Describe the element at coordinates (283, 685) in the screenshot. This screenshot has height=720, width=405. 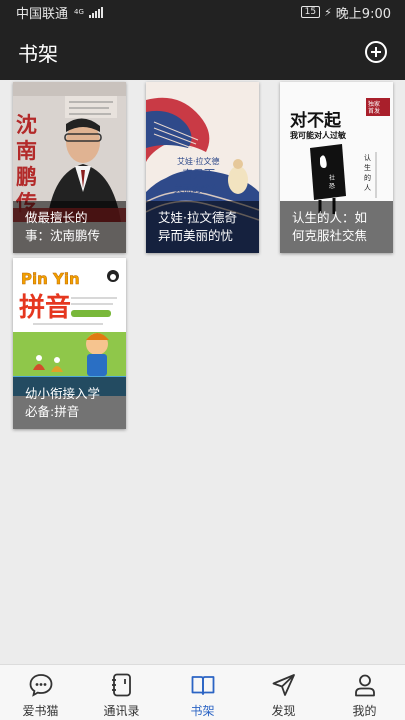
I see `paper-plane-icon` at that location.